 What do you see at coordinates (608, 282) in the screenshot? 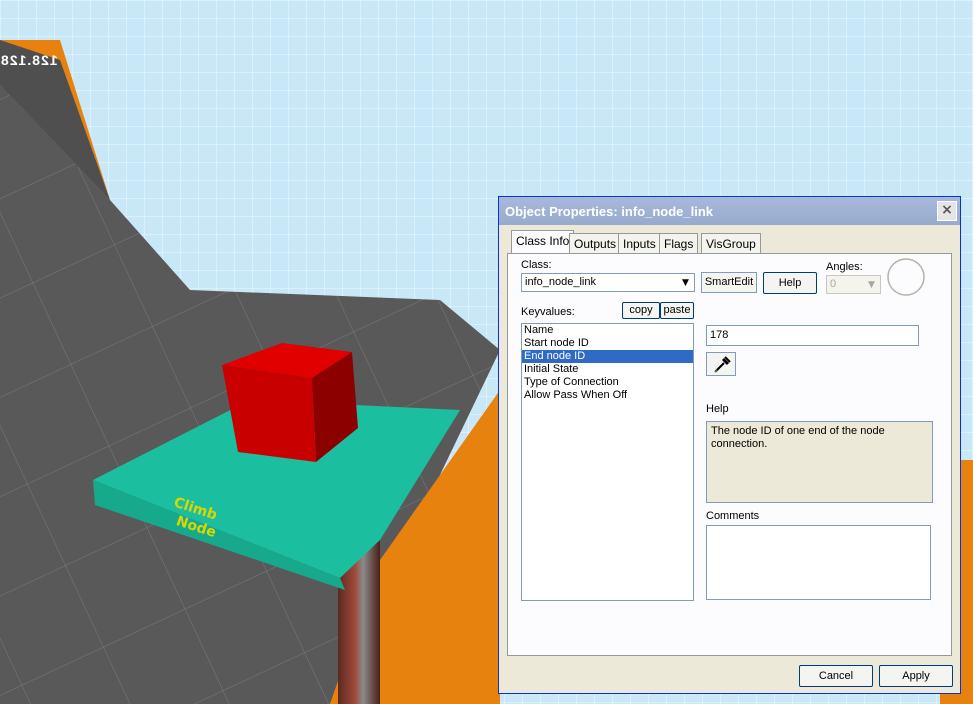
I see `class-combobox: info_node_link ▼` at bounding box center [608, 282].